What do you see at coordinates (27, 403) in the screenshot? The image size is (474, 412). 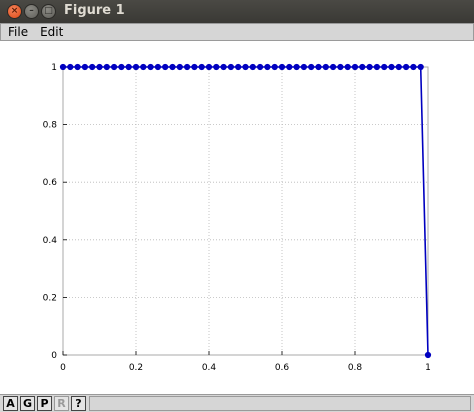 I see `grid-button: G` at bounding box center [27, 403].